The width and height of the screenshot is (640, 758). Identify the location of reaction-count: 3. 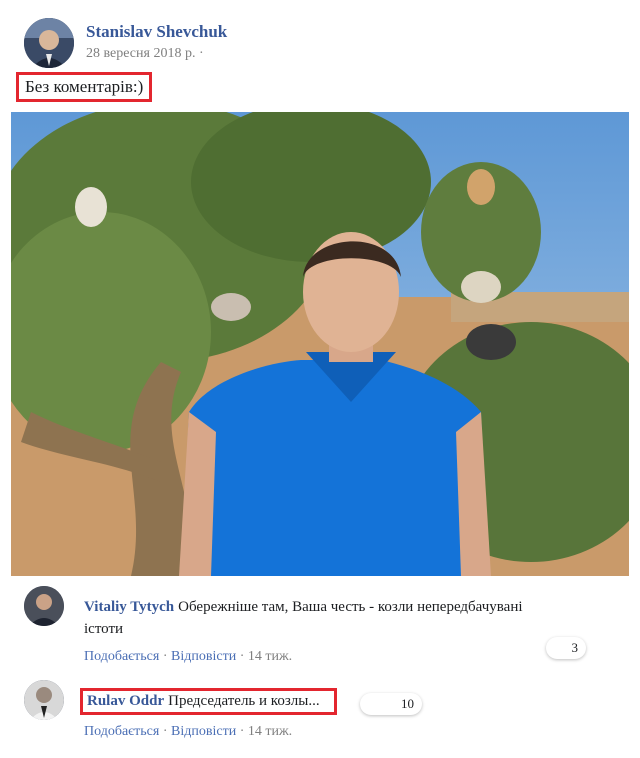
(575, 647).